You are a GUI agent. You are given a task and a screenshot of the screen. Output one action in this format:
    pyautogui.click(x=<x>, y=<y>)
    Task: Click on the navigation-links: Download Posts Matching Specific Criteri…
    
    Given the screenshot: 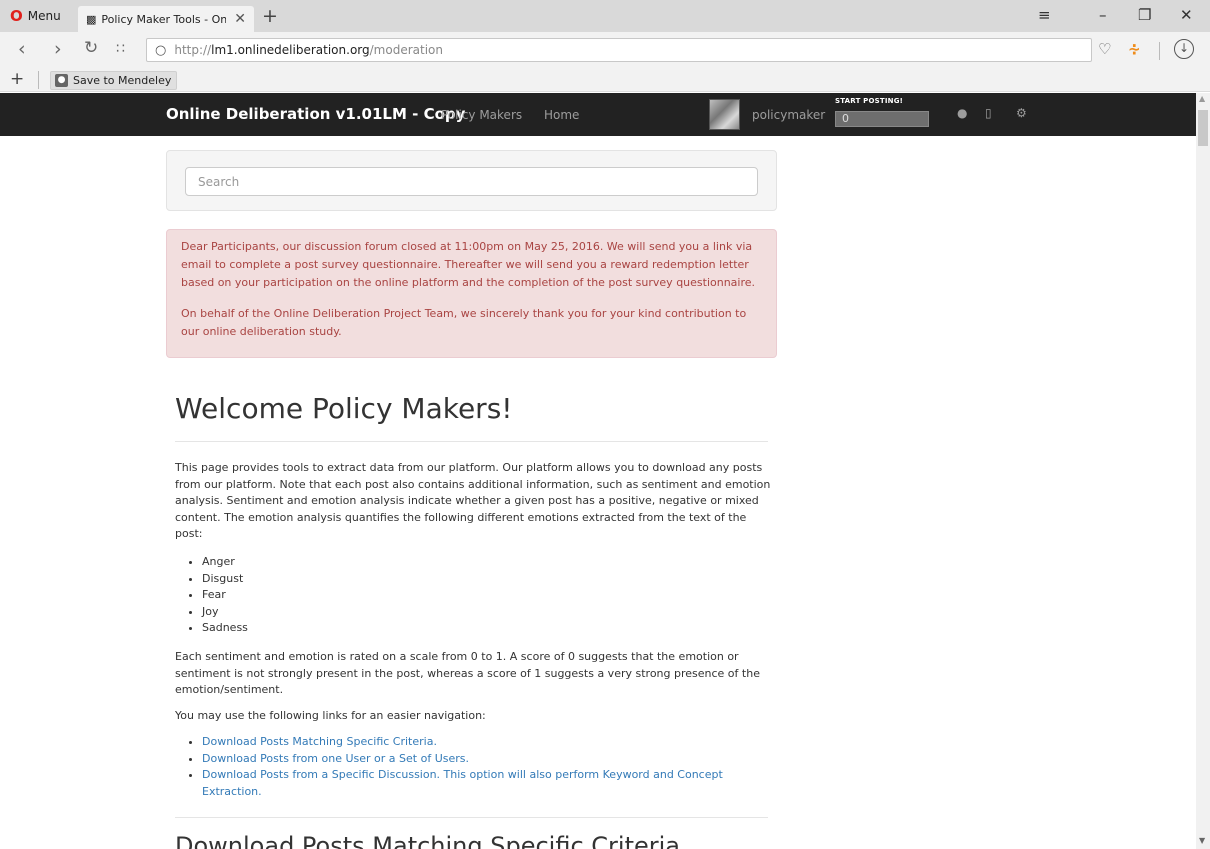 What is the action you would take?
    pyautogui.click(x=475, y=767)
    